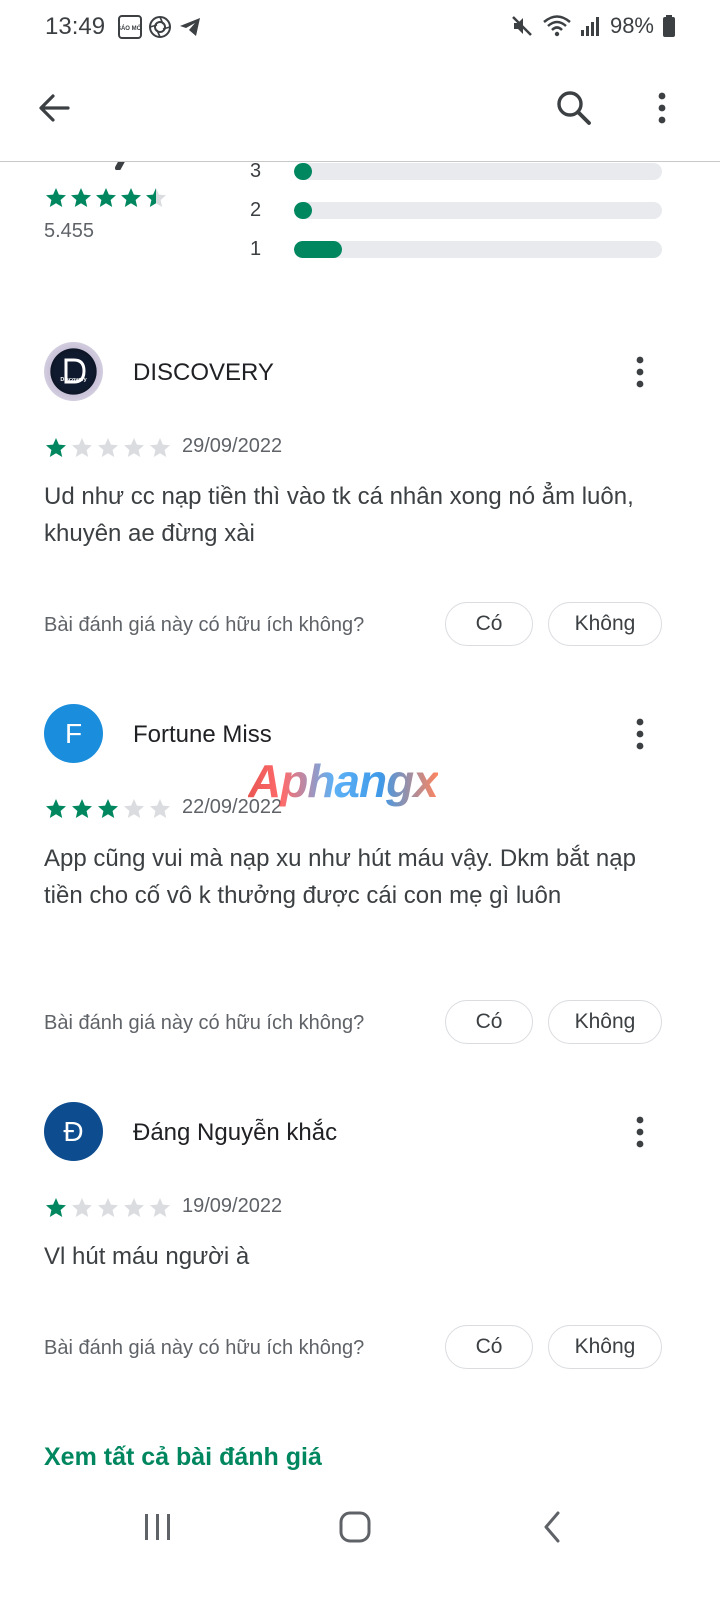 The image size is (720, 1600). What do you see at coordinates (522, 26) in the screenshot?
I see `mute-icon` at bounding box center [522, 26].